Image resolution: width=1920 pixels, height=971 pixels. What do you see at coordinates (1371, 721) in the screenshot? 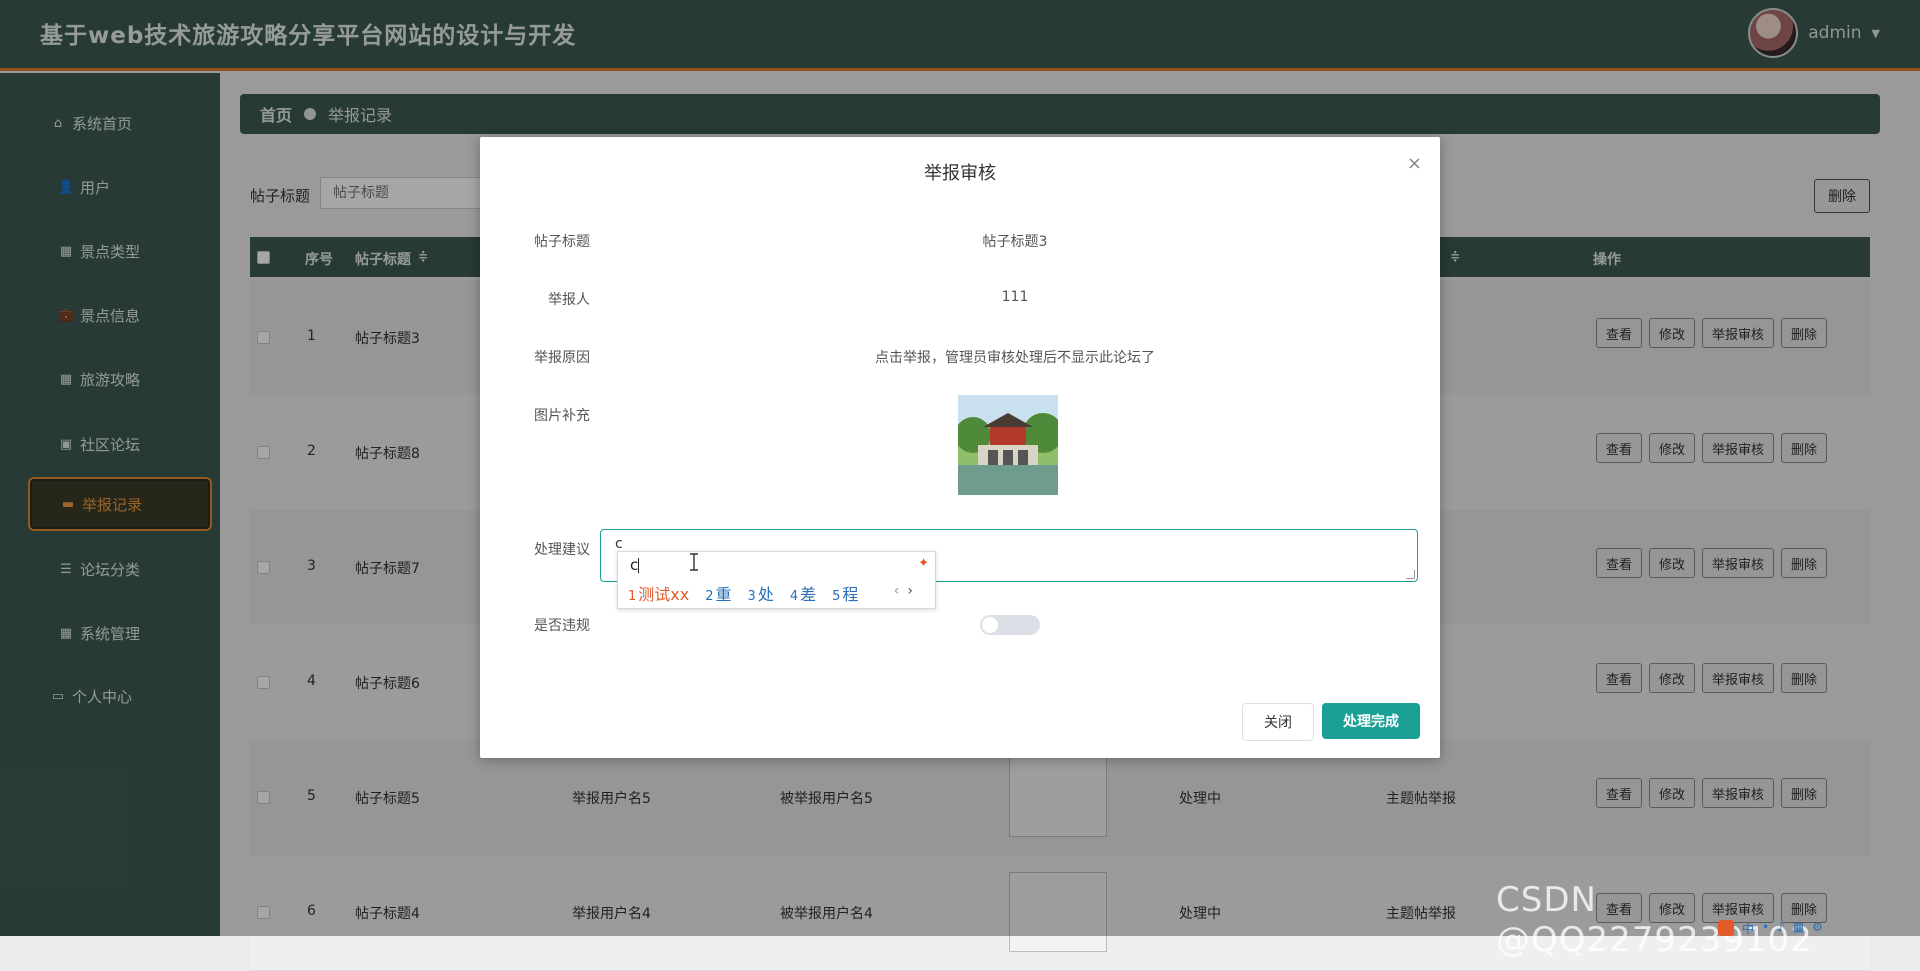
I see `done-button: 处理完成` at bounding box center [1371, 721].